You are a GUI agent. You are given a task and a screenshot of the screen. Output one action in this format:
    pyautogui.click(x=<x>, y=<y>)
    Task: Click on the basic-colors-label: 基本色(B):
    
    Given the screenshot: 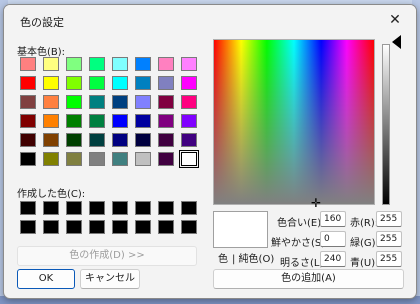 What is the action you would take?
    pyautogui.click(x=41, y=52)
    